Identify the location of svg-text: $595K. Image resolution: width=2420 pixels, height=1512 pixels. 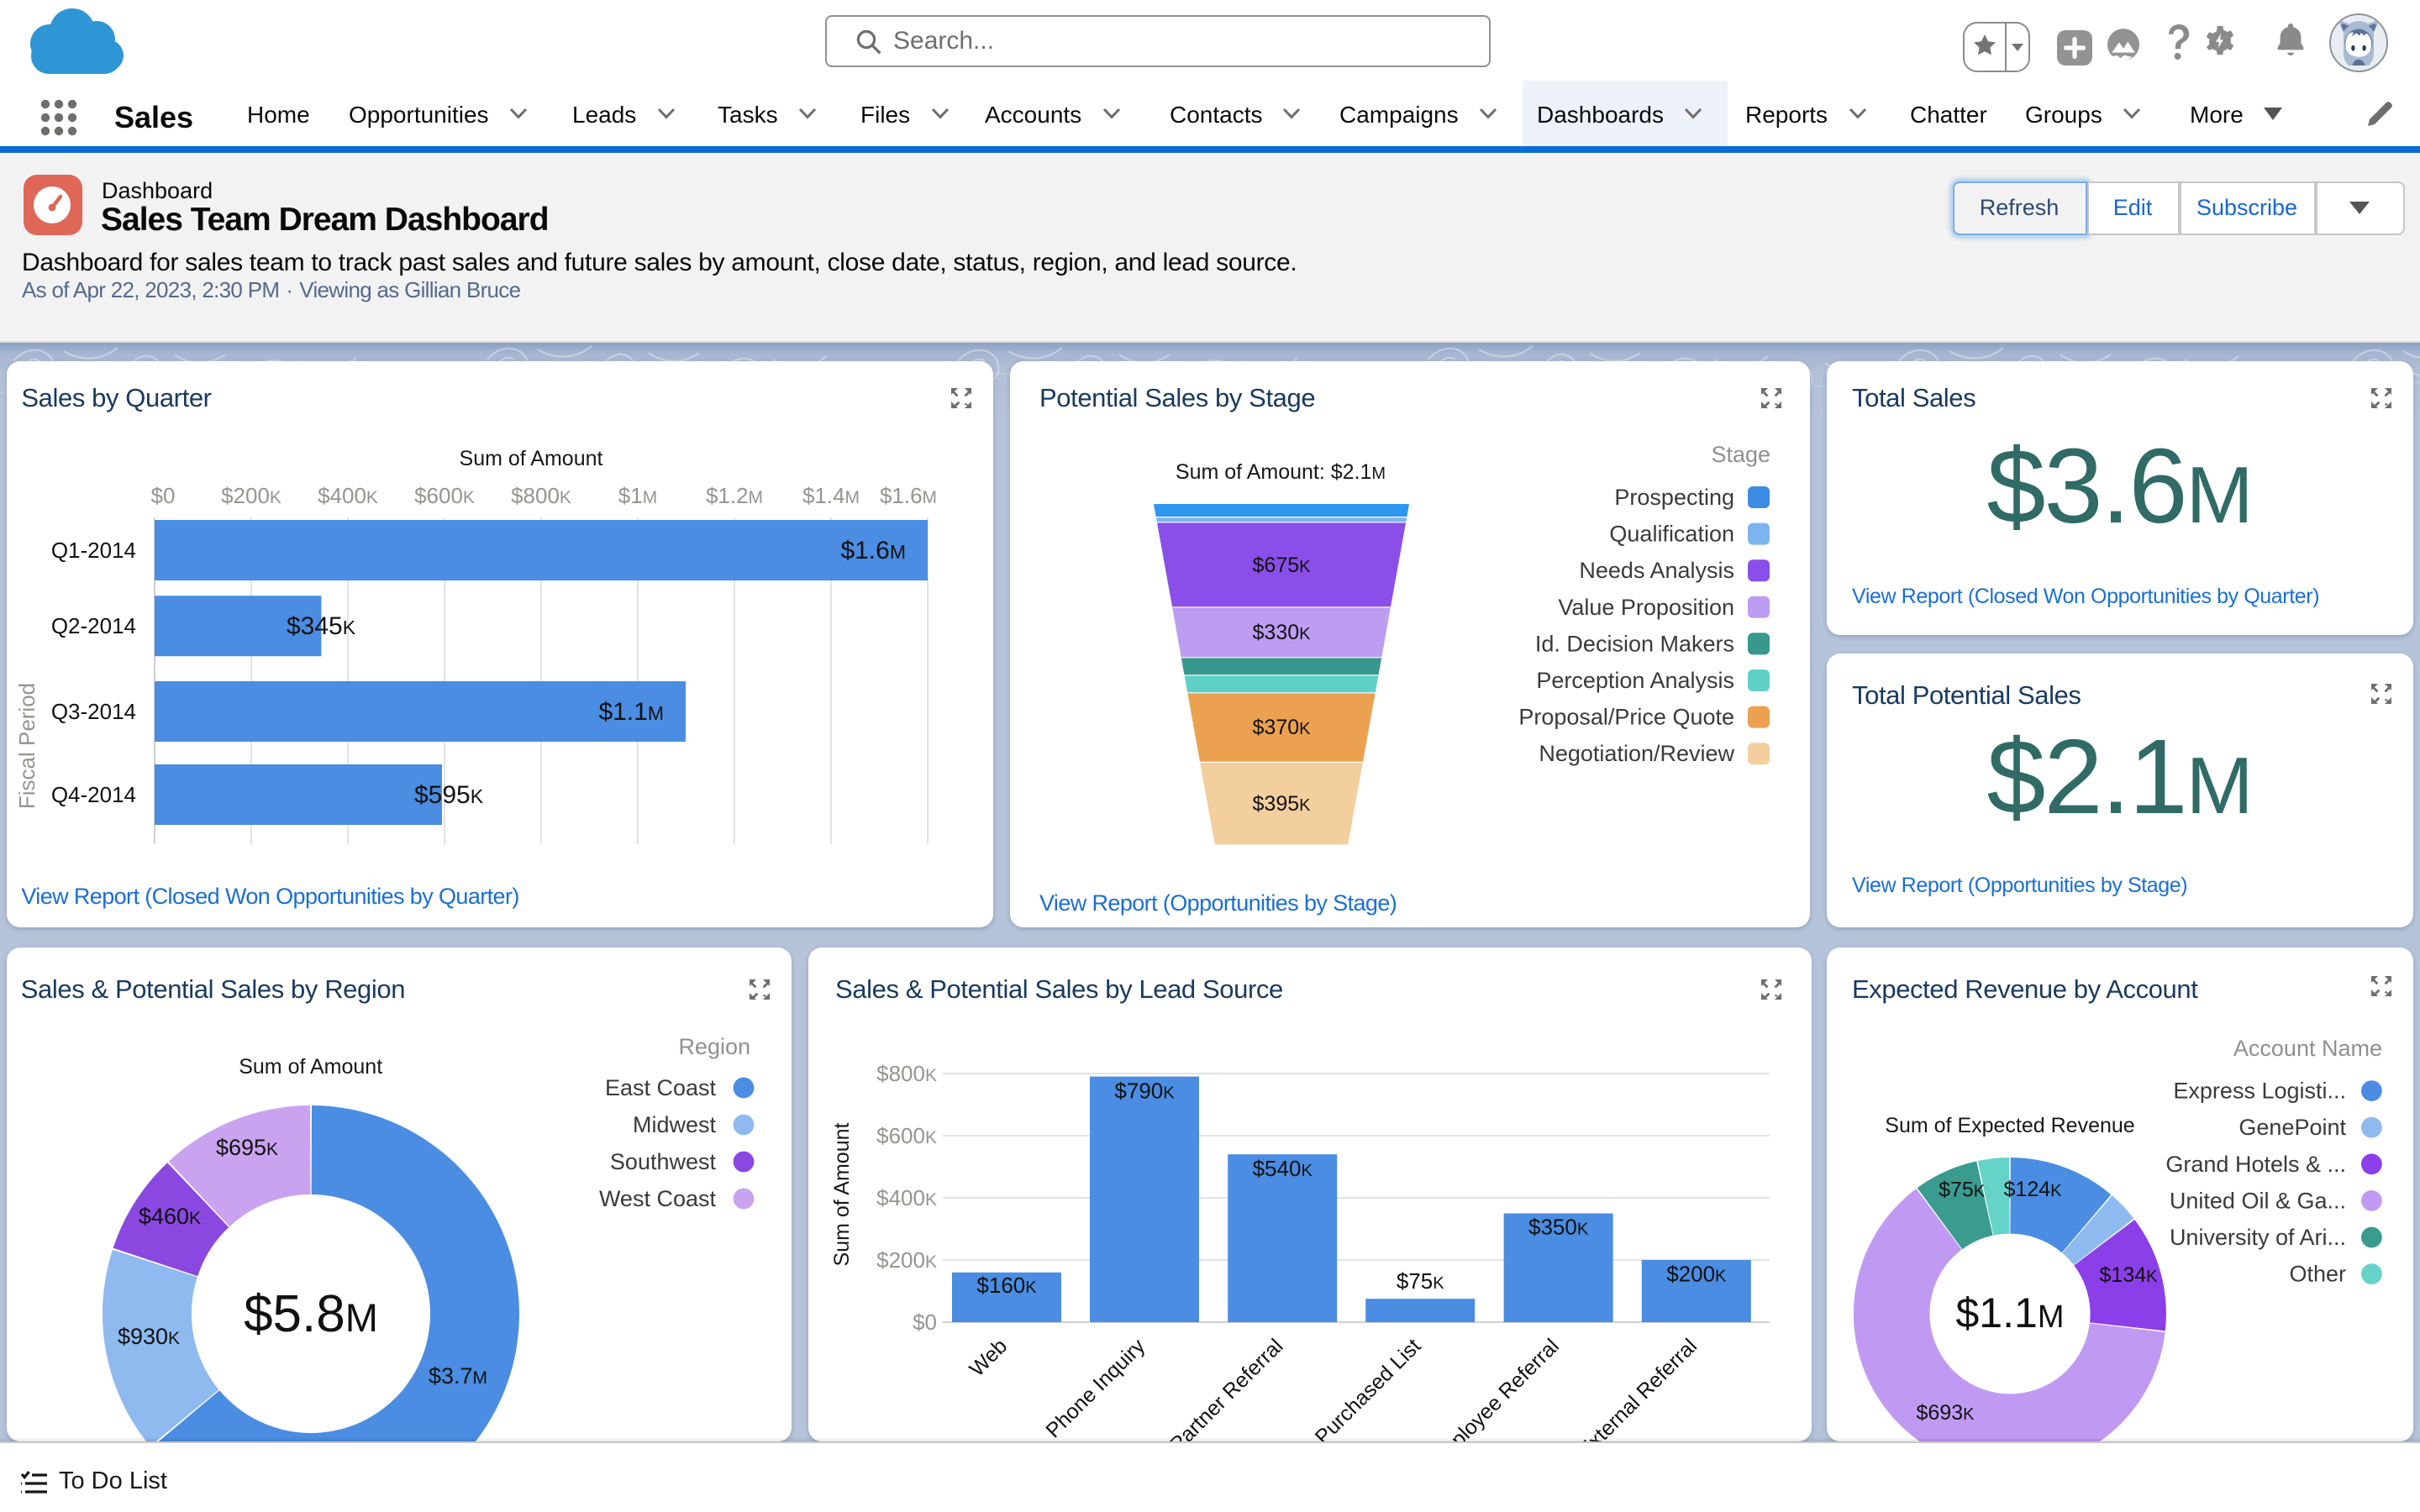
(449, 795).